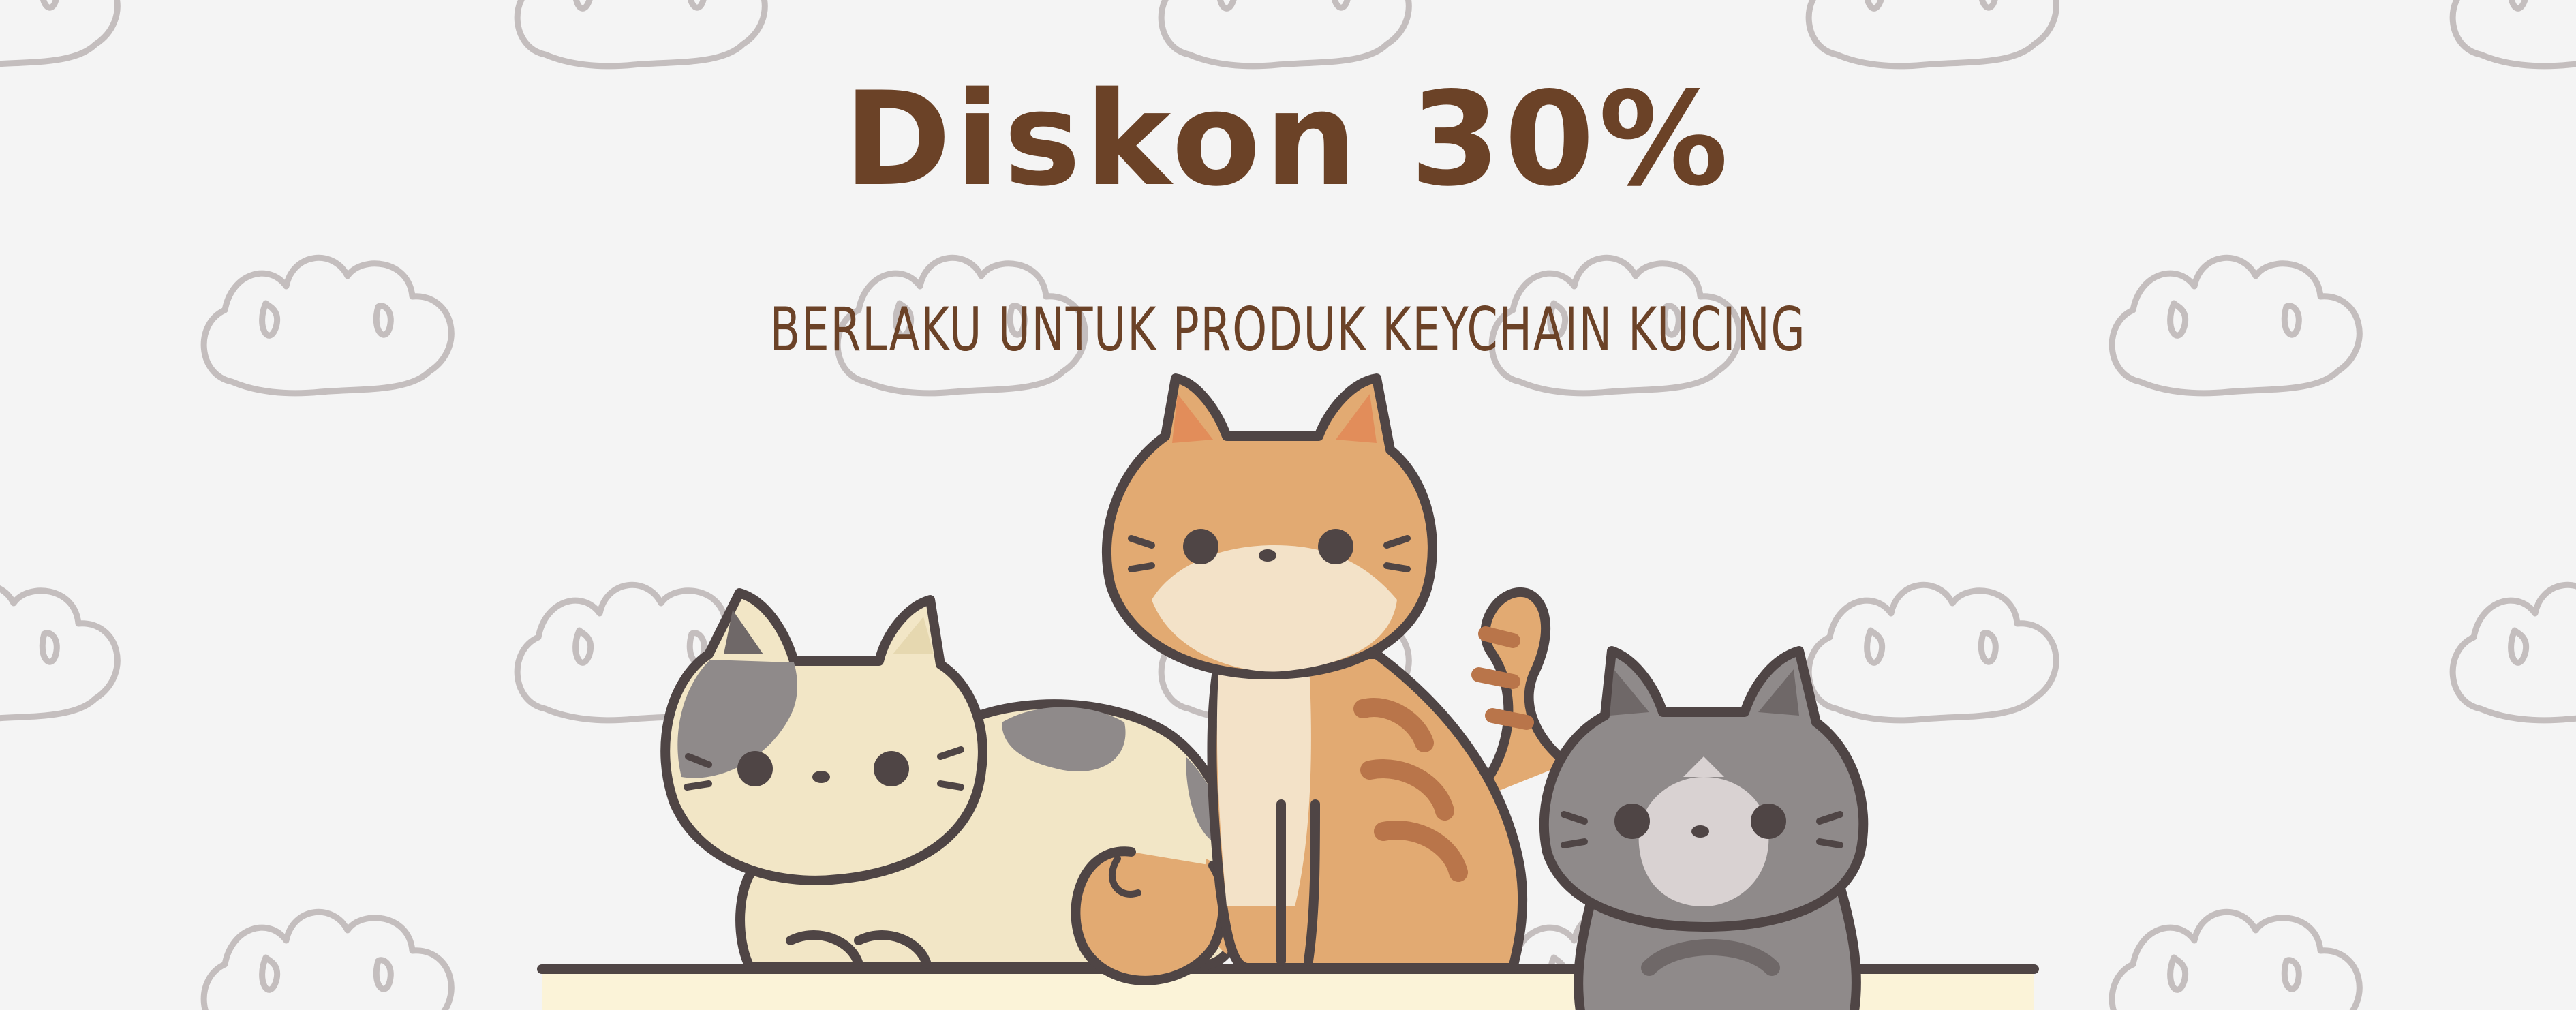 The height and width of the screenshot is (1010, 2576). I want to click on gray-cat, so click(1704, 828).